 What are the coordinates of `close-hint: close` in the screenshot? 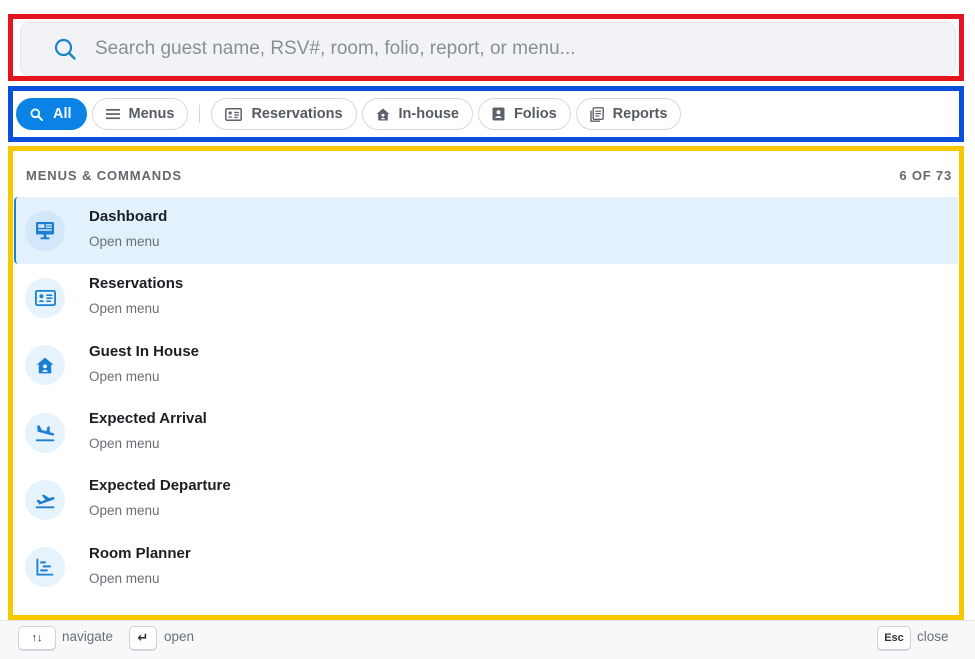 It's located at (933, 636).